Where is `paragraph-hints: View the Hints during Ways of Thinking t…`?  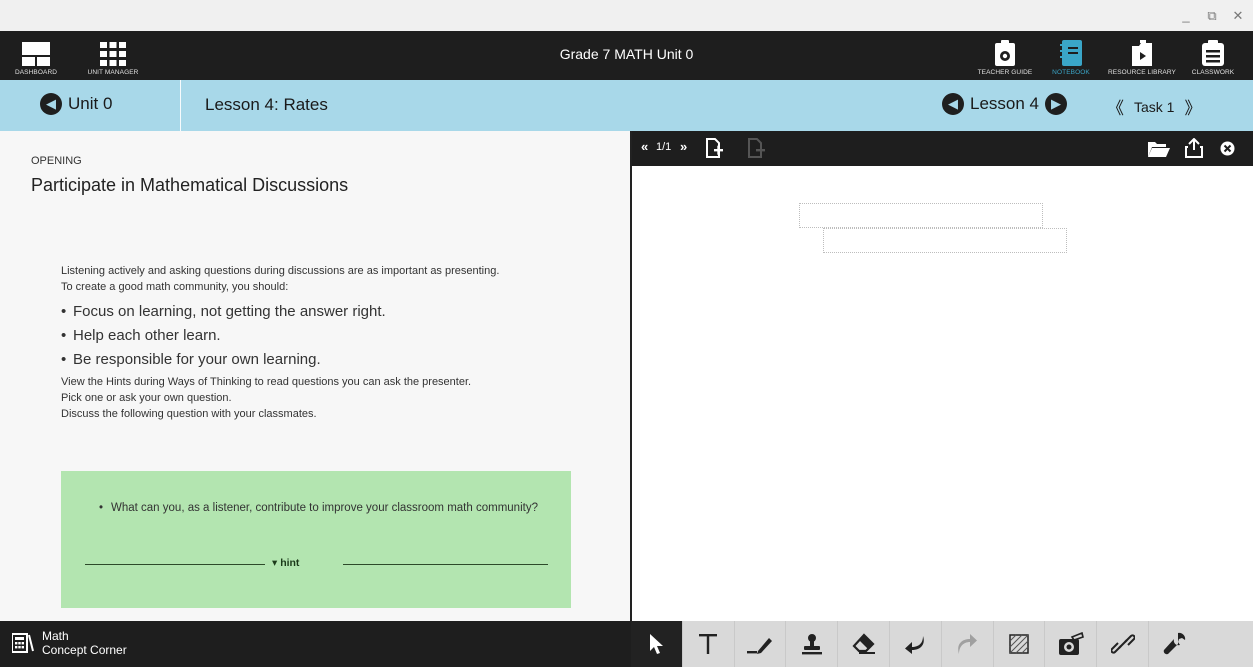 paragraph-hints: View the Hints during Ways of Thinking t… is located at coordinates (266, 381).